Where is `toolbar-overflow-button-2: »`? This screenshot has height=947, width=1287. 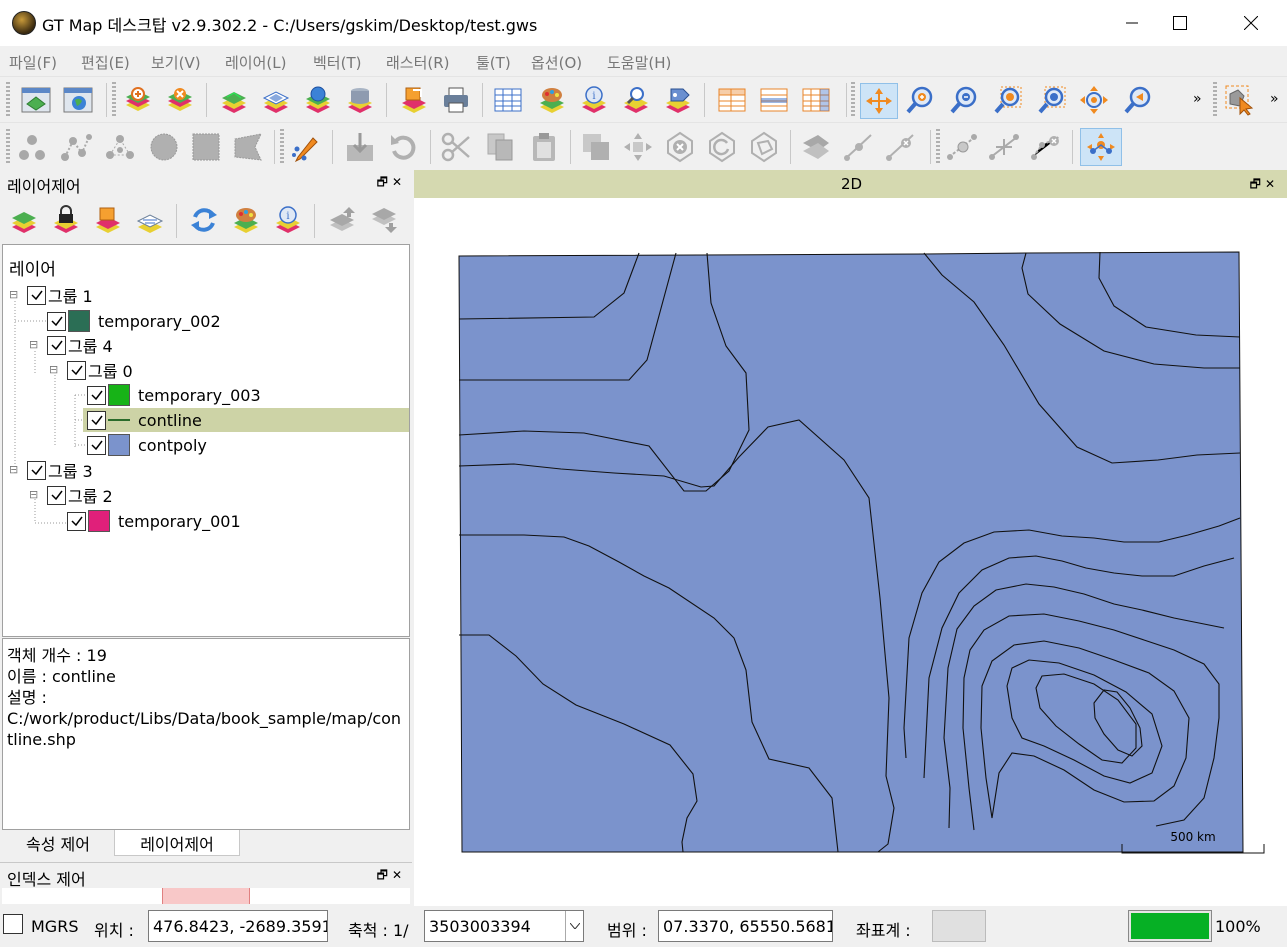
toolbar-overflow-button-2: » is located at coordinates (1274, 99).